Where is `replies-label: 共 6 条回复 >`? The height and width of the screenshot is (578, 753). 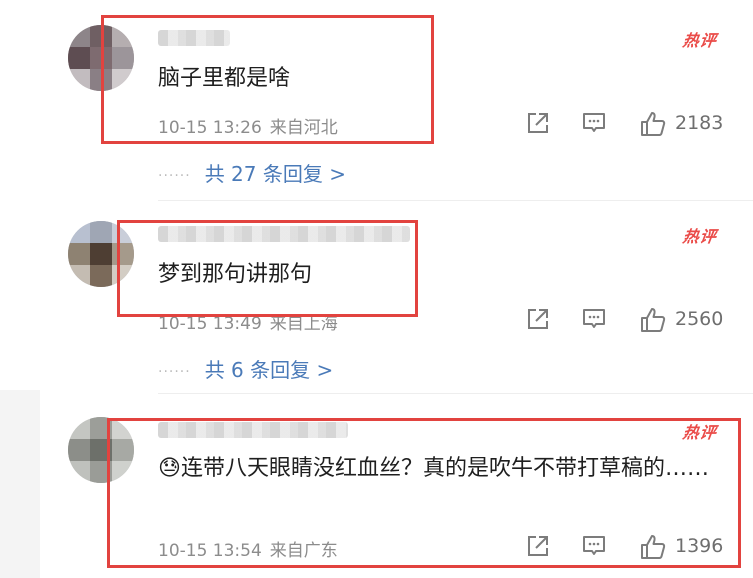
replies-label: 共 6 条回复 > is located at coordinates (269, 370).